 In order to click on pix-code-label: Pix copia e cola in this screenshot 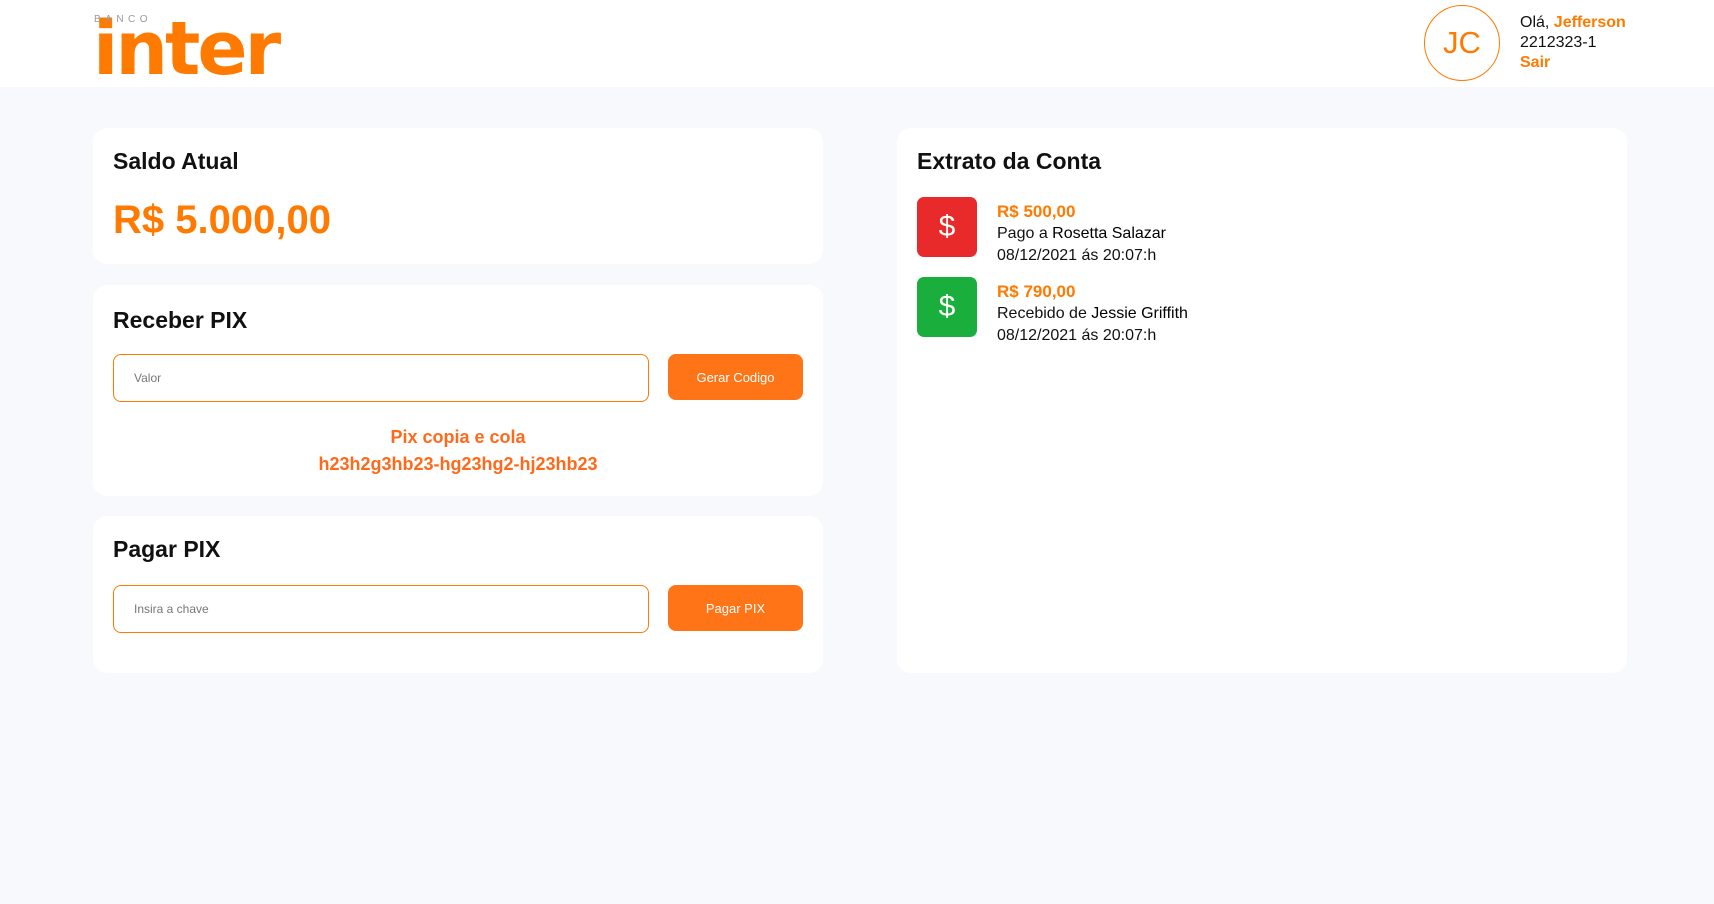, I will do `click(458, 437)`.